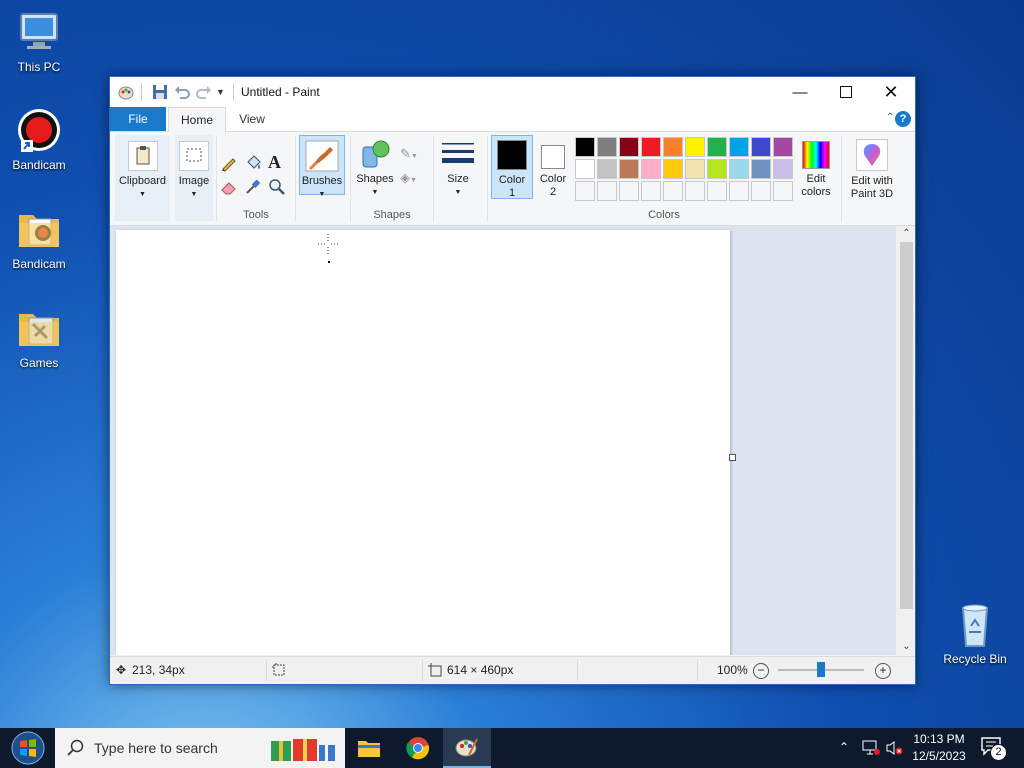 The width and height of the screenshot is (1024, 768). I want to click on cursor-position: 213, 34px, so click(158, 670).